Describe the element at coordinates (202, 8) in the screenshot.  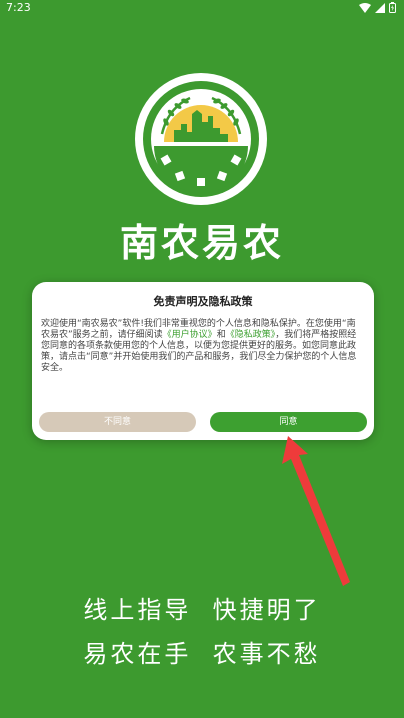
I see `status-bar: 7:23` at that location.